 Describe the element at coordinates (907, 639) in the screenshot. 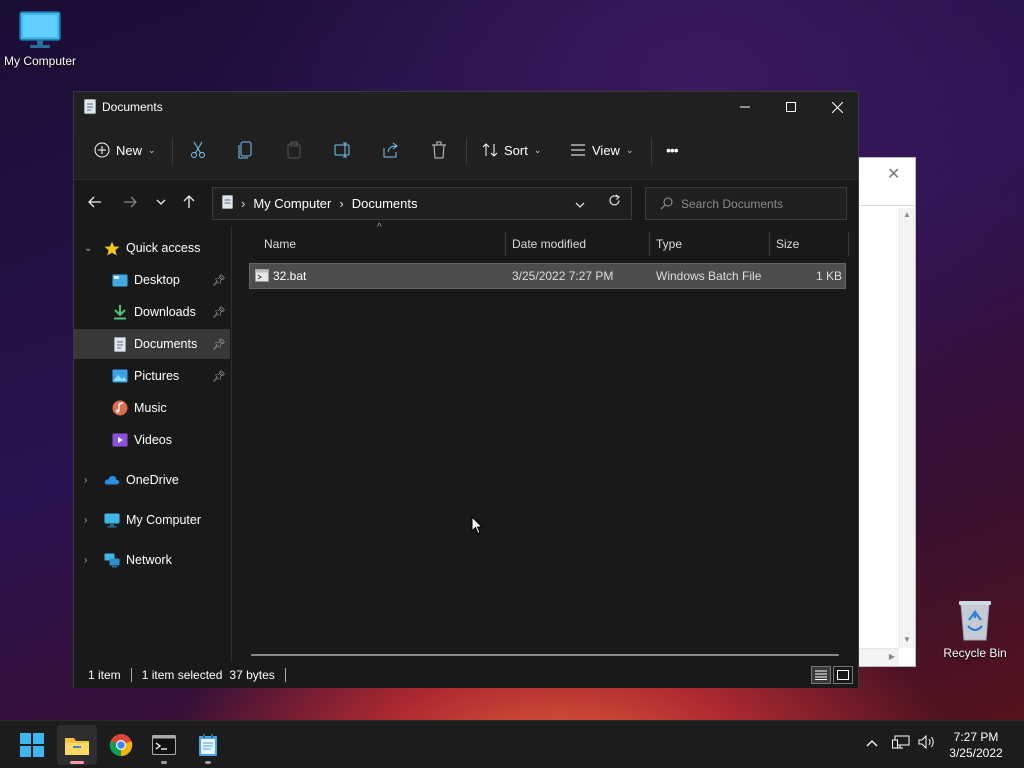

I see `scroll-down-icon: ▼` at that location.